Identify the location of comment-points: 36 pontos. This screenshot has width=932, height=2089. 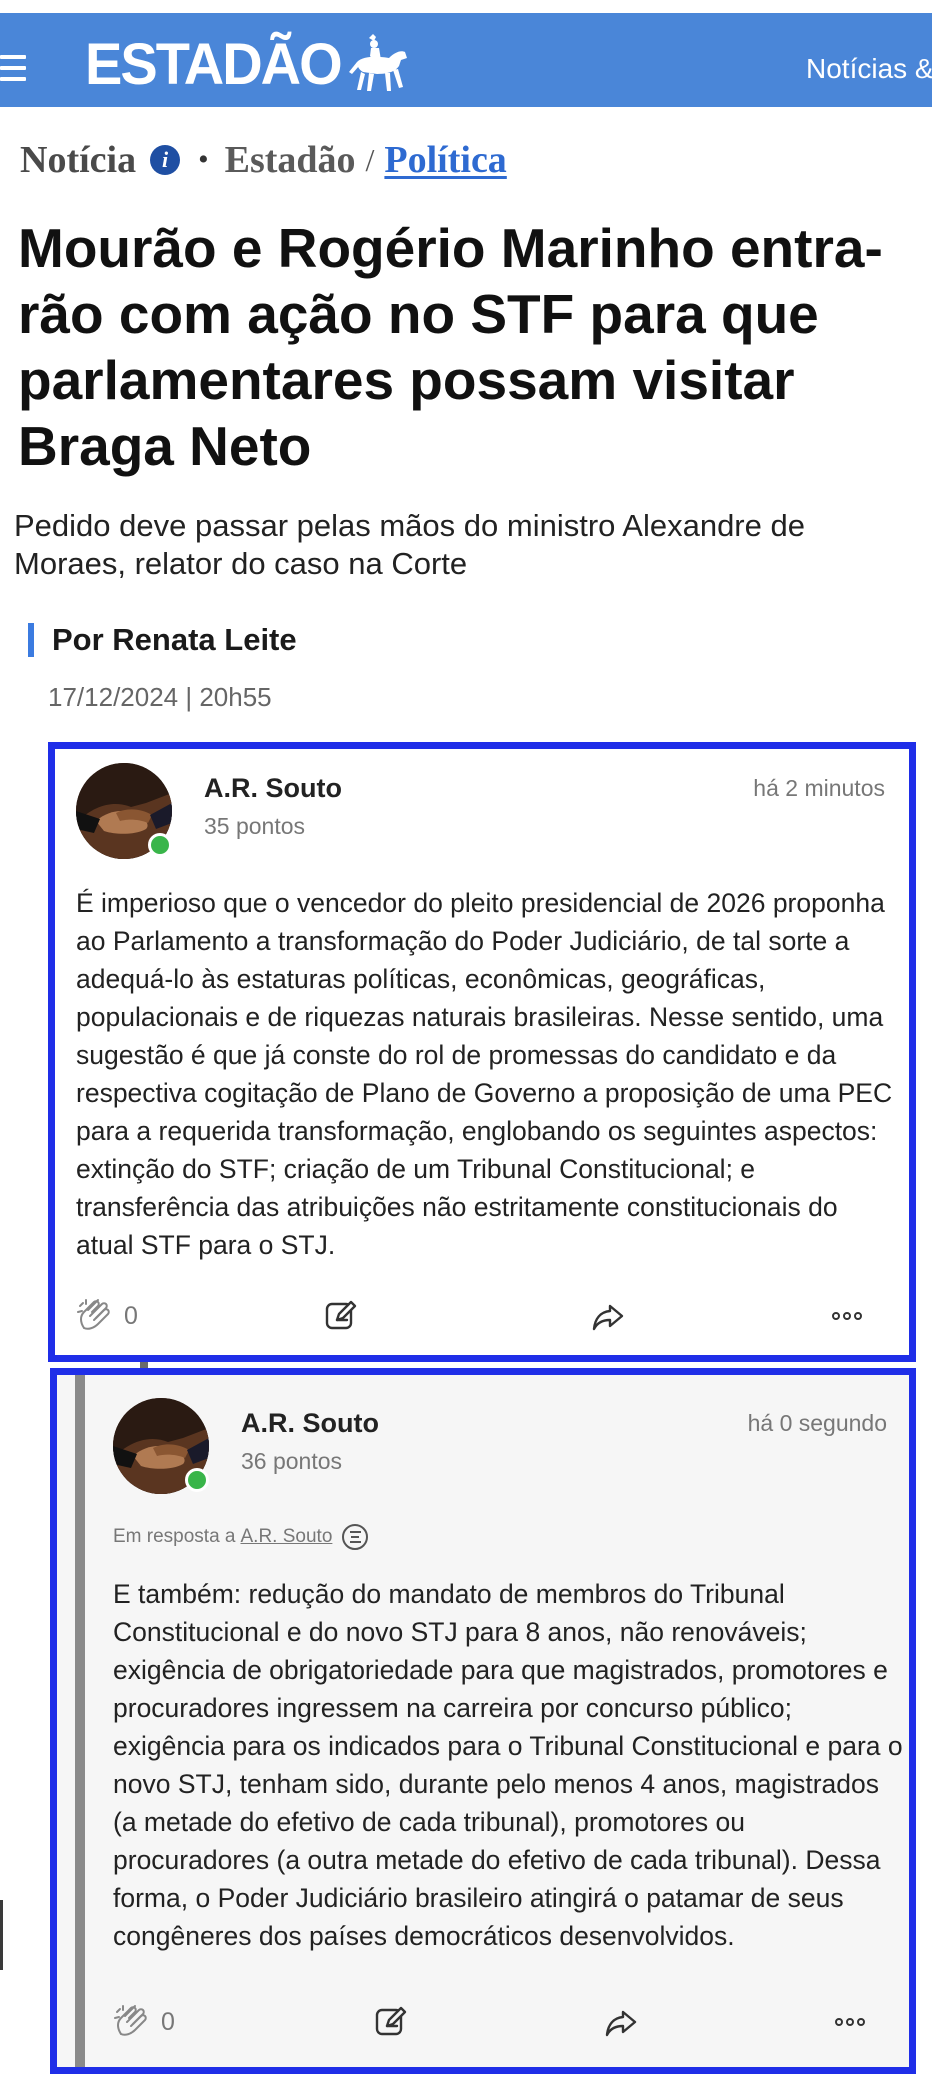
(292, 1461).